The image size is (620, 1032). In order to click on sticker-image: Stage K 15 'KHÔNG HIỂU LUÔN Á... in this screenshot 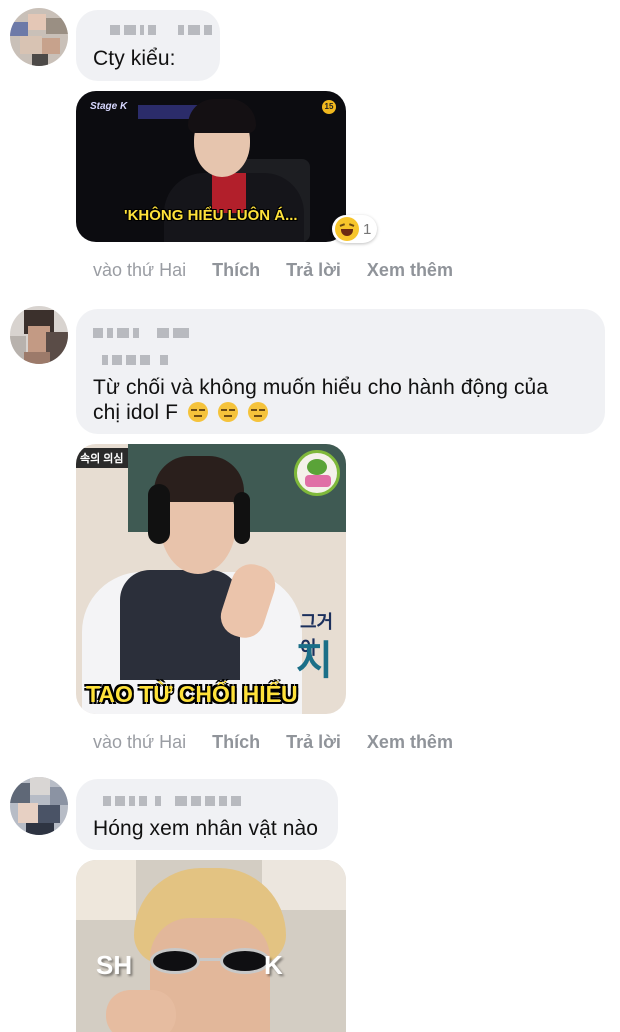, I will do `click(211, 166)`.